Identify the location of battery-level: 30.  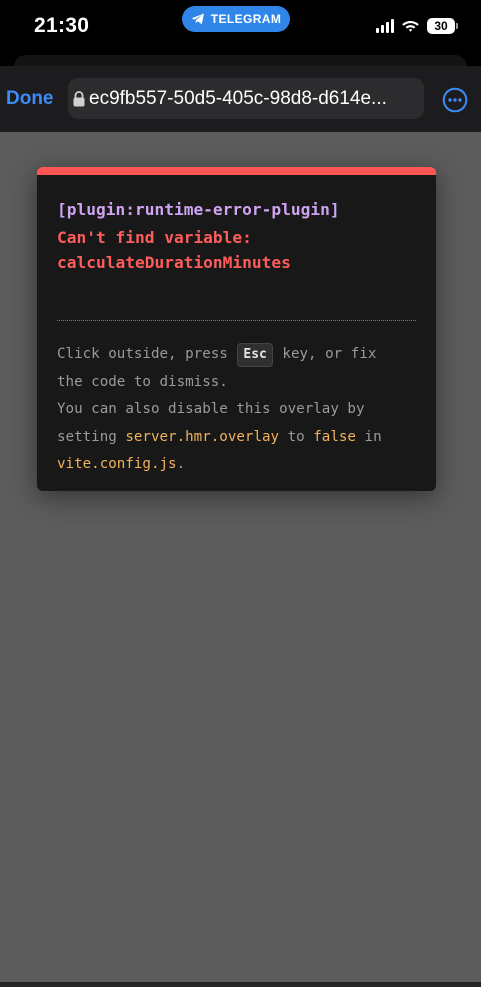
(441, 26).